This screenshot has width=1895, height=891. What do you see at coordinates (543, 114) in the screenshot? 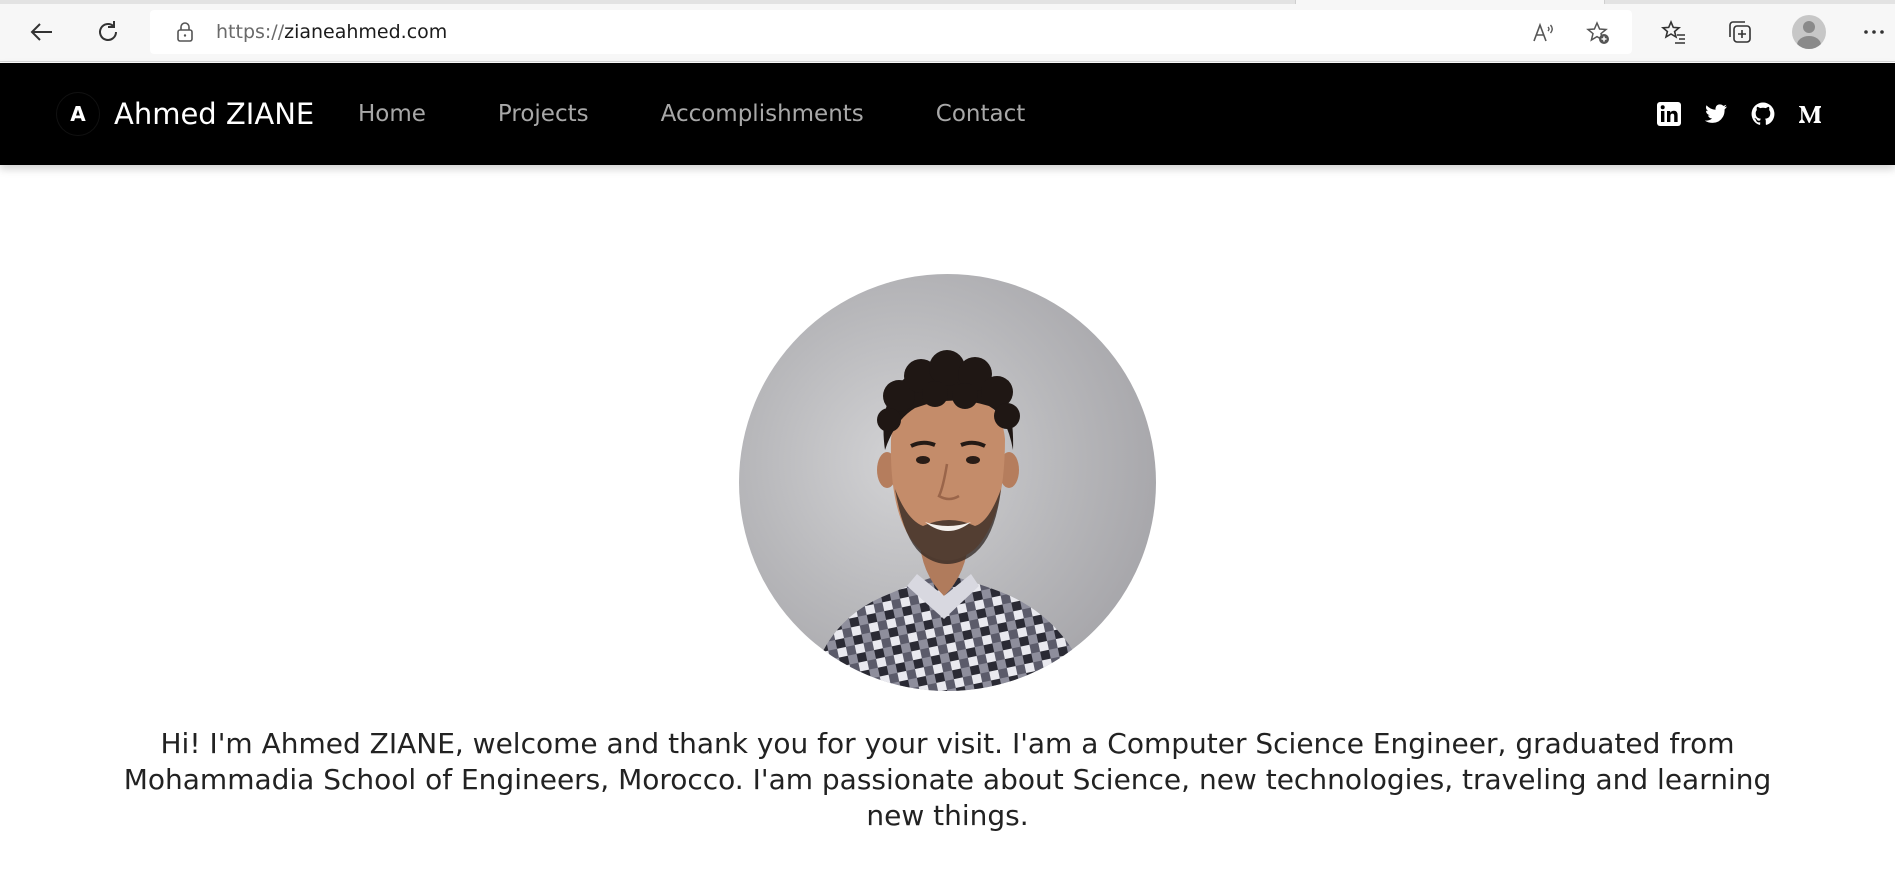
I see `nav-link-projects: Projects` at bounding box center [543, 114].